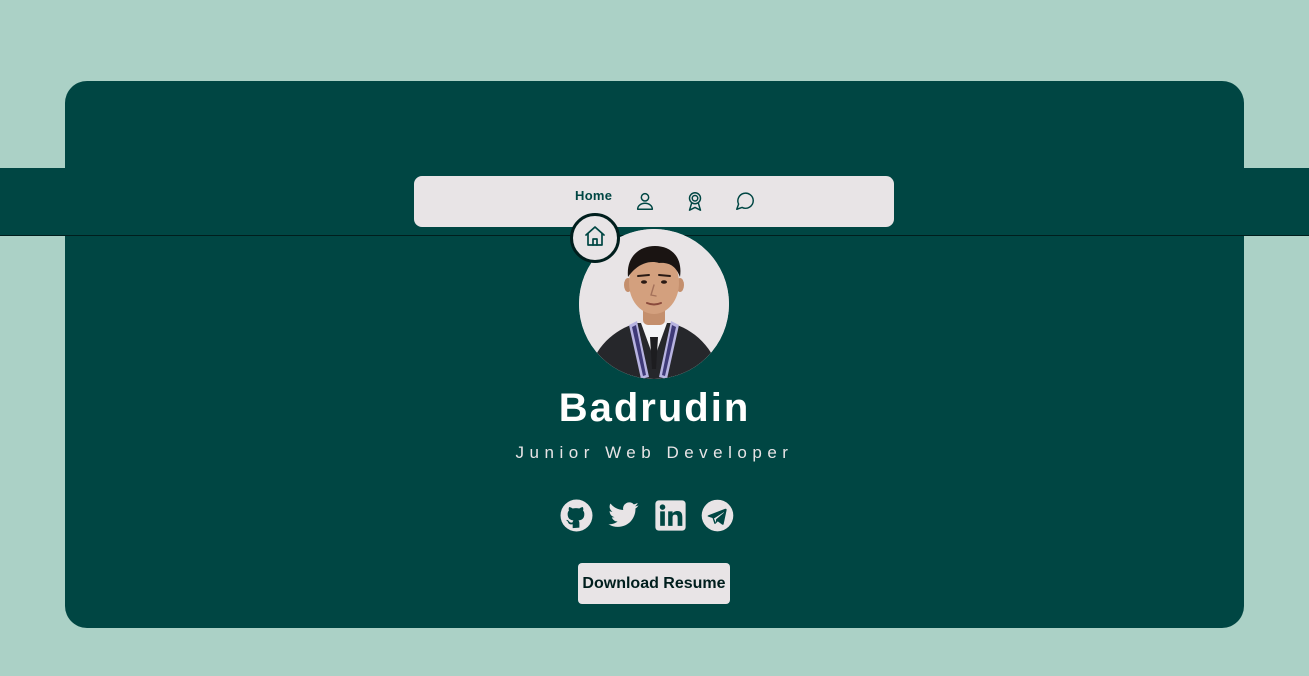 The width and height of the screenshot is (1309, 676). I want to click on linkedin-link, so click(670, 518).